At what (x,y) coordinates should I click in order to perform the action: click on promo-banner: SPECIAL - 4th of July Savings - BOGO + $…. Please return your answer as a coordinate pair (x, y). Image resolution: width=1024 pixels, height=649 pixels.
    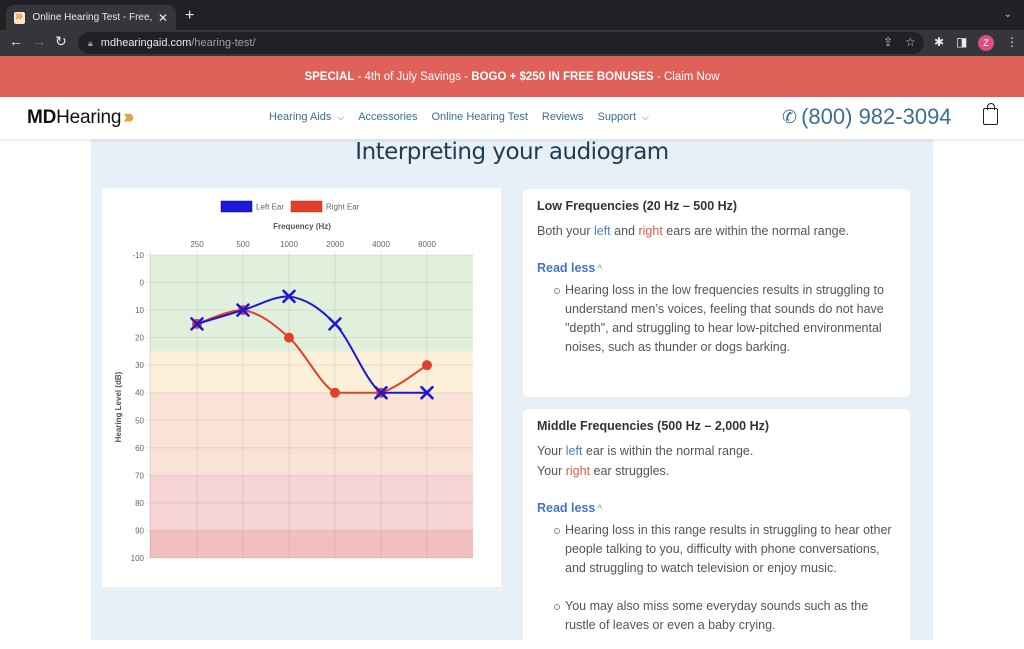
    Looking at the image, I should click on (512, 76).